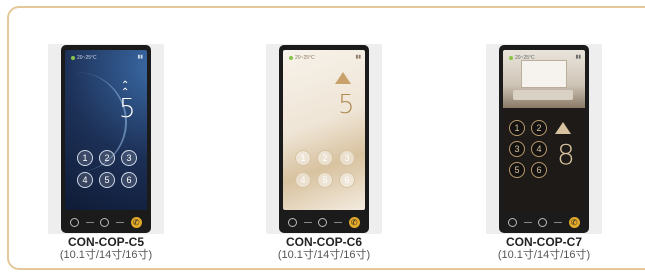  What do you see at coordinates (566, 154) in the screenshot?
I see `floor-number: 8` at bounding box center [566, 154].